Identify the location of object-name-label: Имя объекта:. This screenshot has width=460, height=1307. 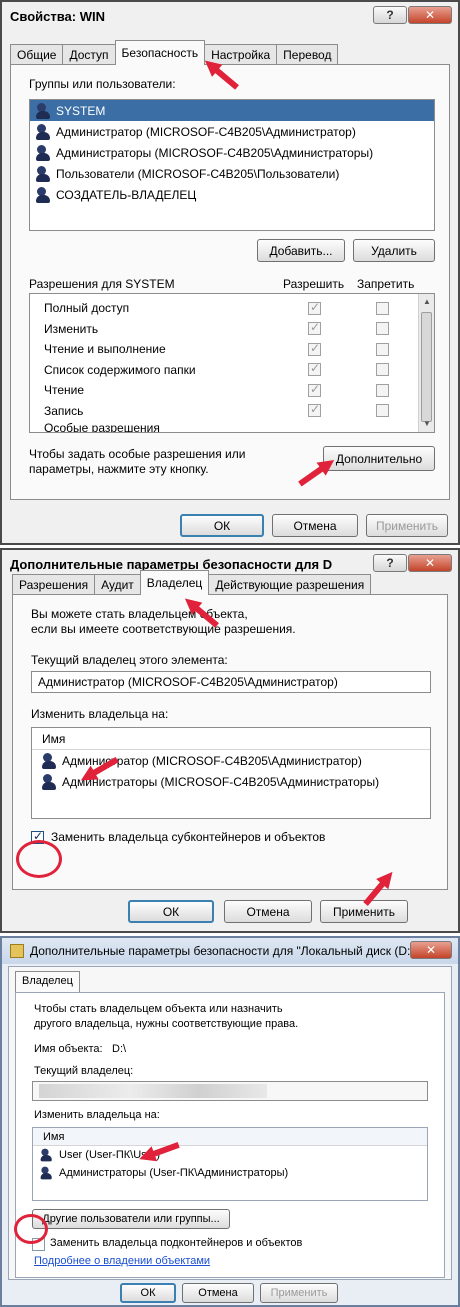
(68, 1049).